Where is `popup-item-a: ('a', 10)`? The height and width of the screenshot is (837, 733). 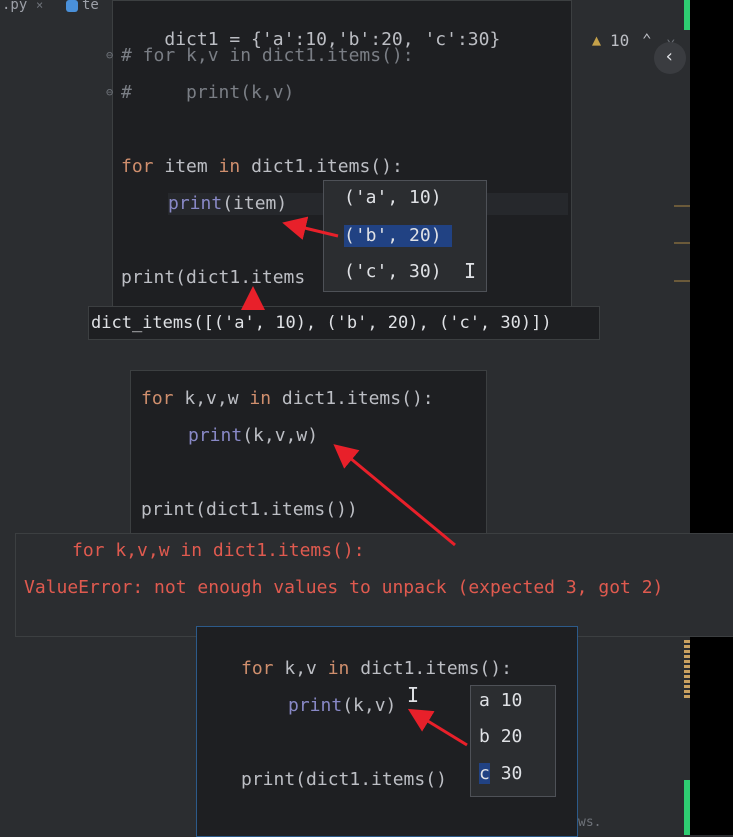 popup-item-a: ('a', 10) is located at coordinates (405, 198).